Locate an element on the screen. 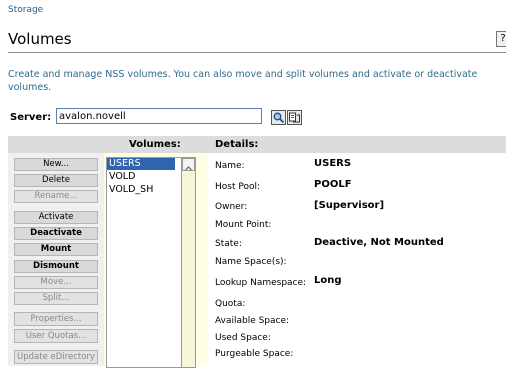  volume-item-vold-sh: VOLD_SH is located at coordinates (141, 190).